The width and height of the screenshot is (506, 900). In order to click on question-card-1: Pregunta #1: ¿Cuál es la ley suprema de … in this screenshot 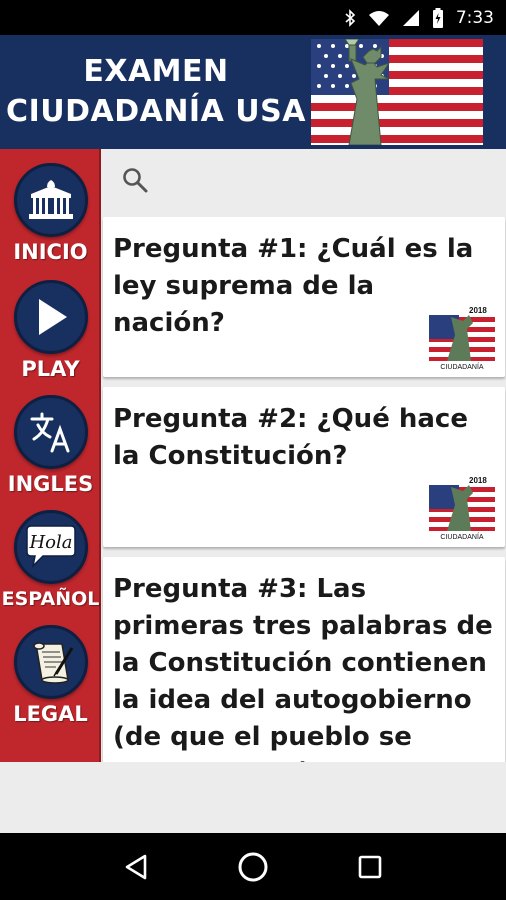, I will do `click(304, 297)`.